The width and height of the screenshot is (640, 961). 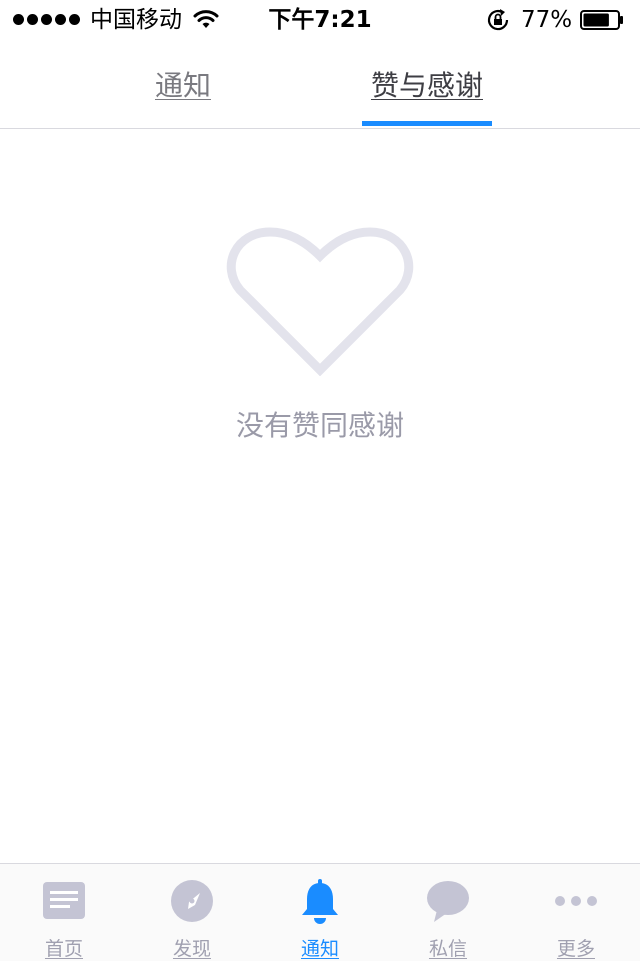 I want to click on tab-bar: 通知 赞与感谢, so click(x=320, y=84).